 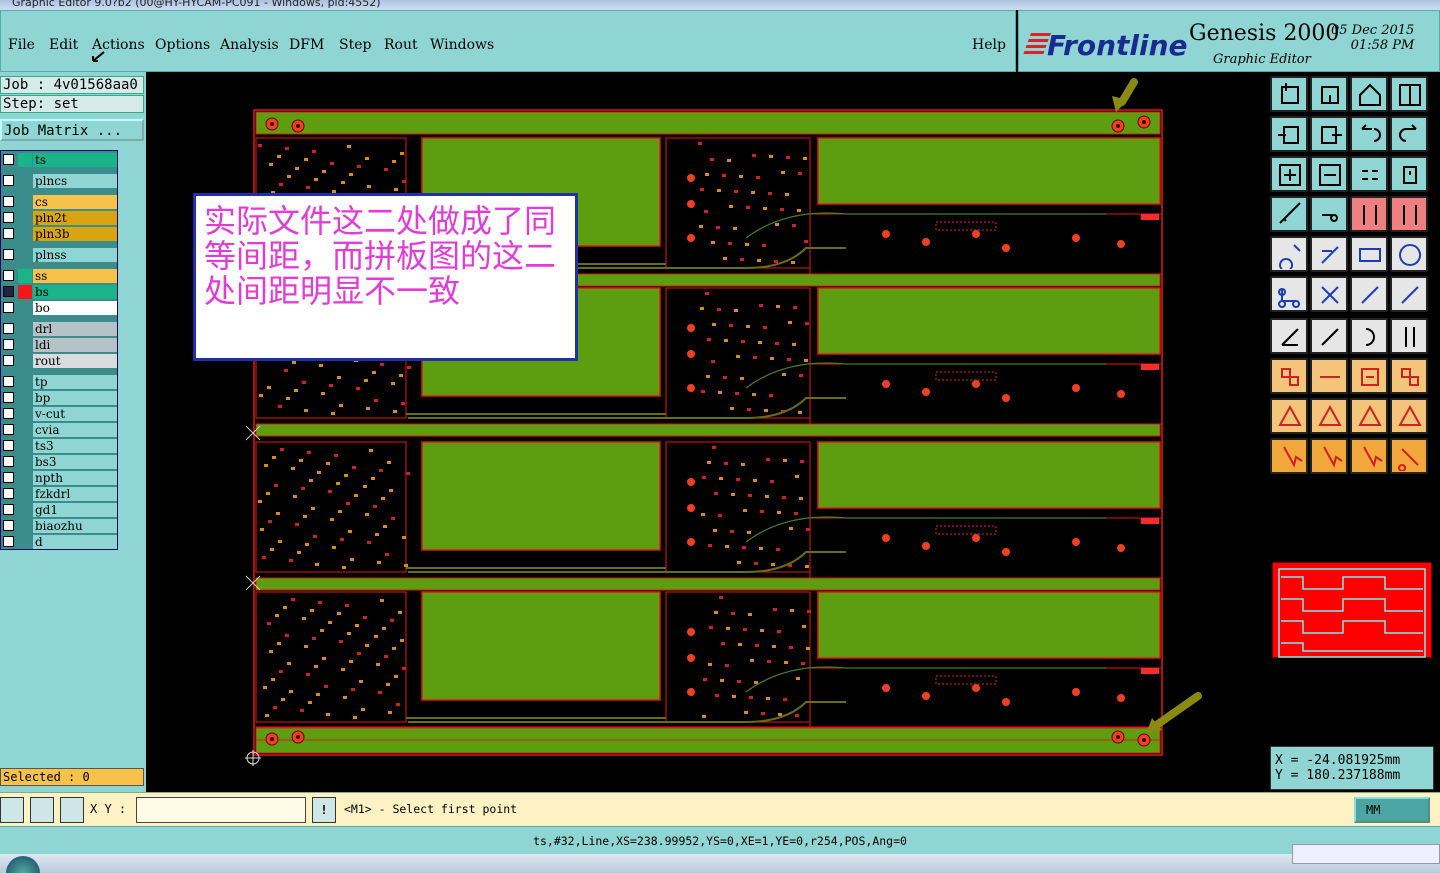 I want to click on help-icon, so click(x=1409, y=174).